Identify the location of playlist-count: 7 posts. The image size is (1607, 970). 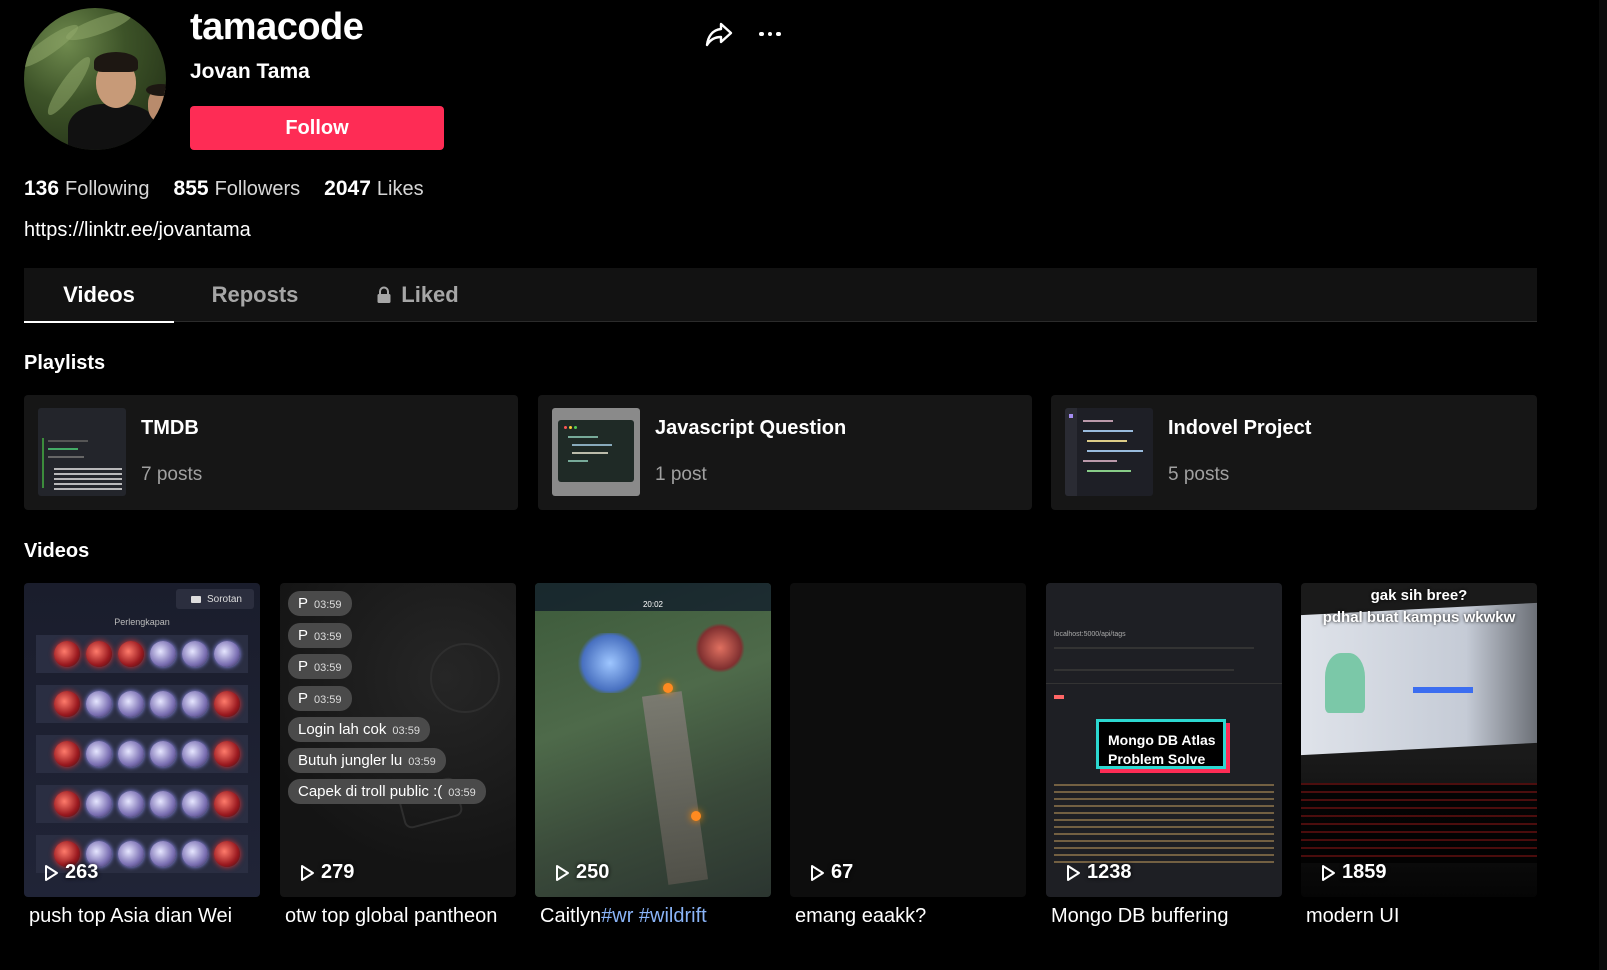
(172, 474).